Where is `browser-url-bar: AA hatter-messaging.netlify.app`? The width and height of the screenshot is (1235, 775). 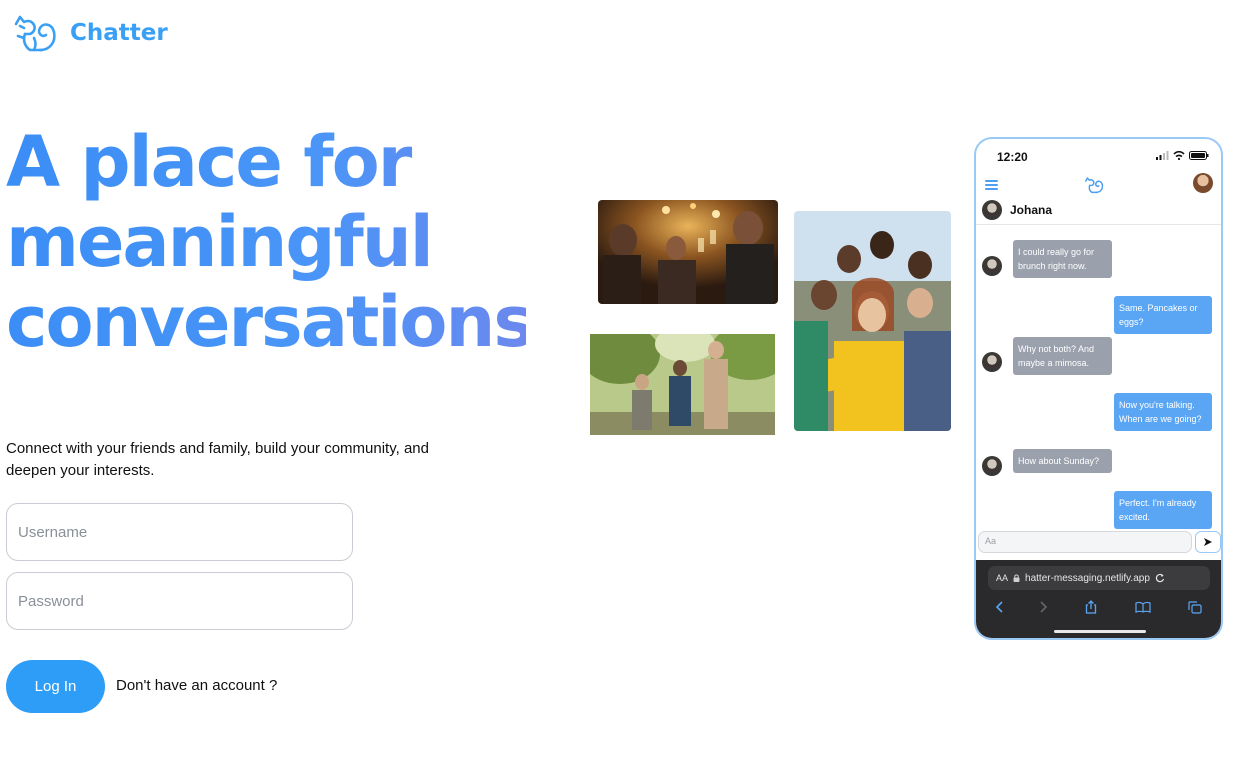 browser-url-bar: AA hatter-messaging.netlify.app is located at coordinates (1099, 578).